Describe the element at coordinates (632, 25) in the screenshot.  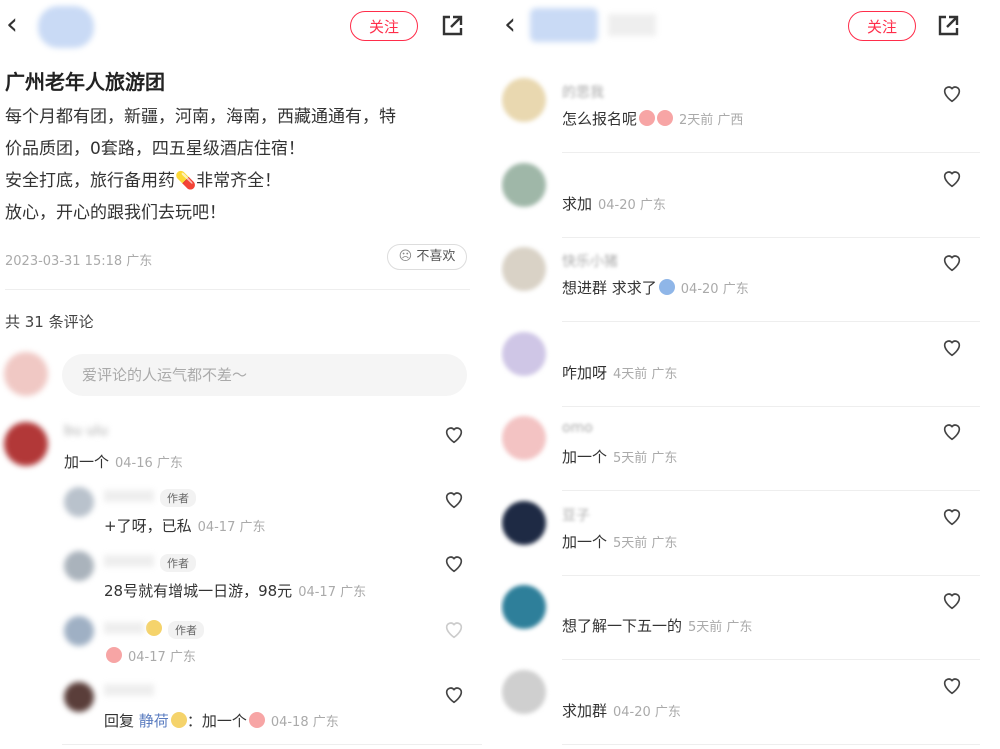
I see `author-name` at that location.